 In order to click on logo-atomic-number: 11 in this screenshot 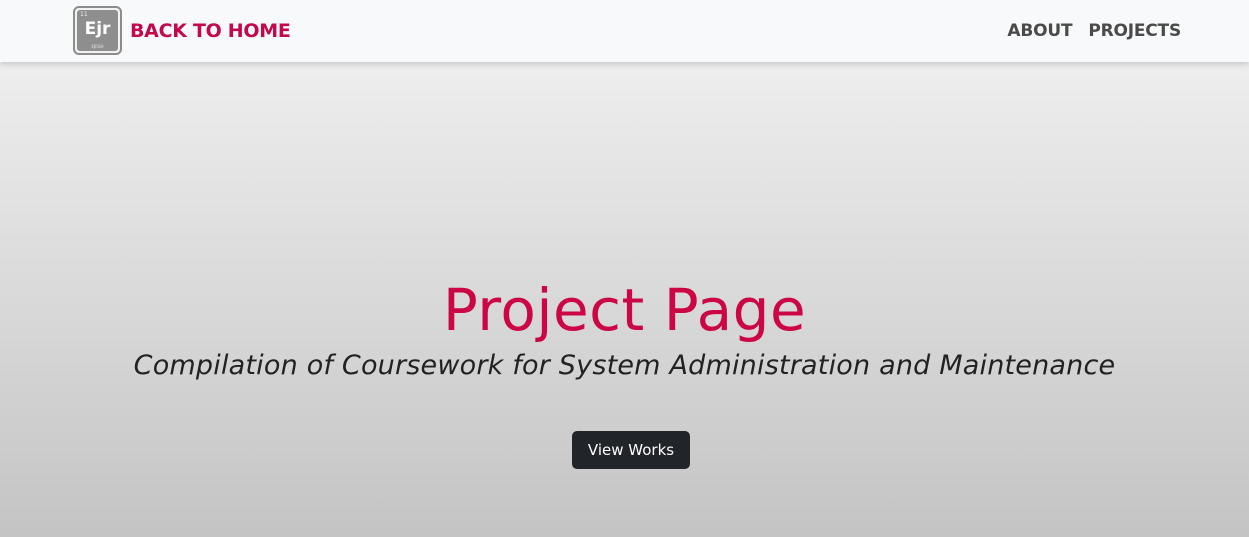, I will do `click(84, 14)`.